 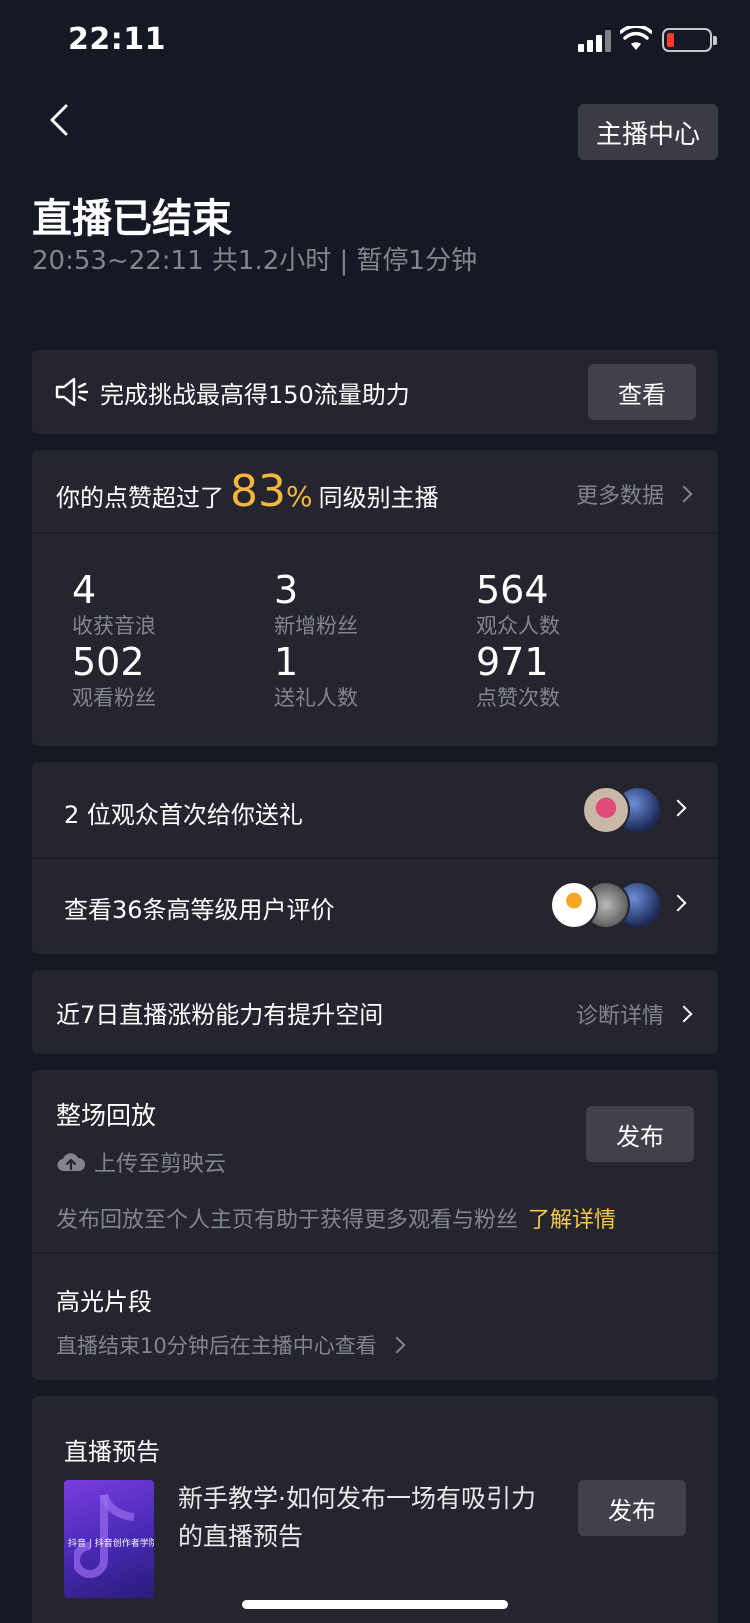 I want to click on cloud-upload-icon, so click(x=71, y=1162).